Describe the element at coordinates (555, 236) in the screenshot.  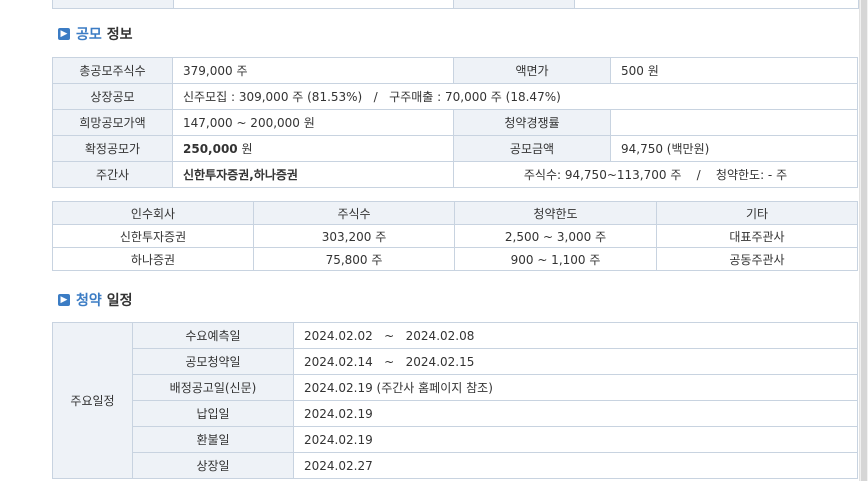
I see `underwriter-limit: 2,500 ~ 3,000 주` at that location.